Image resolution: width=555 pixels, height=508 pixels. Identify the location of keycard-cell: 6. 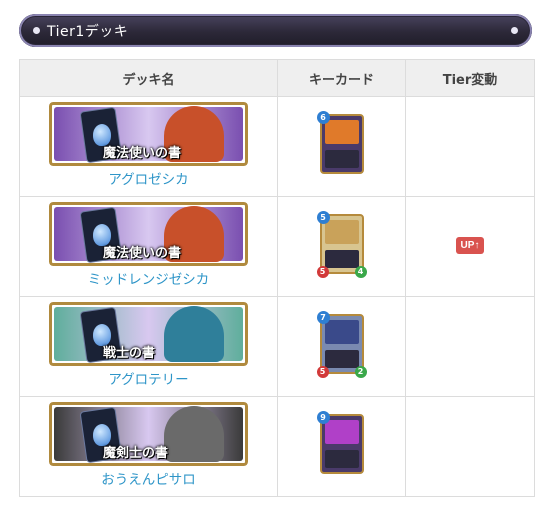
(341, 146).